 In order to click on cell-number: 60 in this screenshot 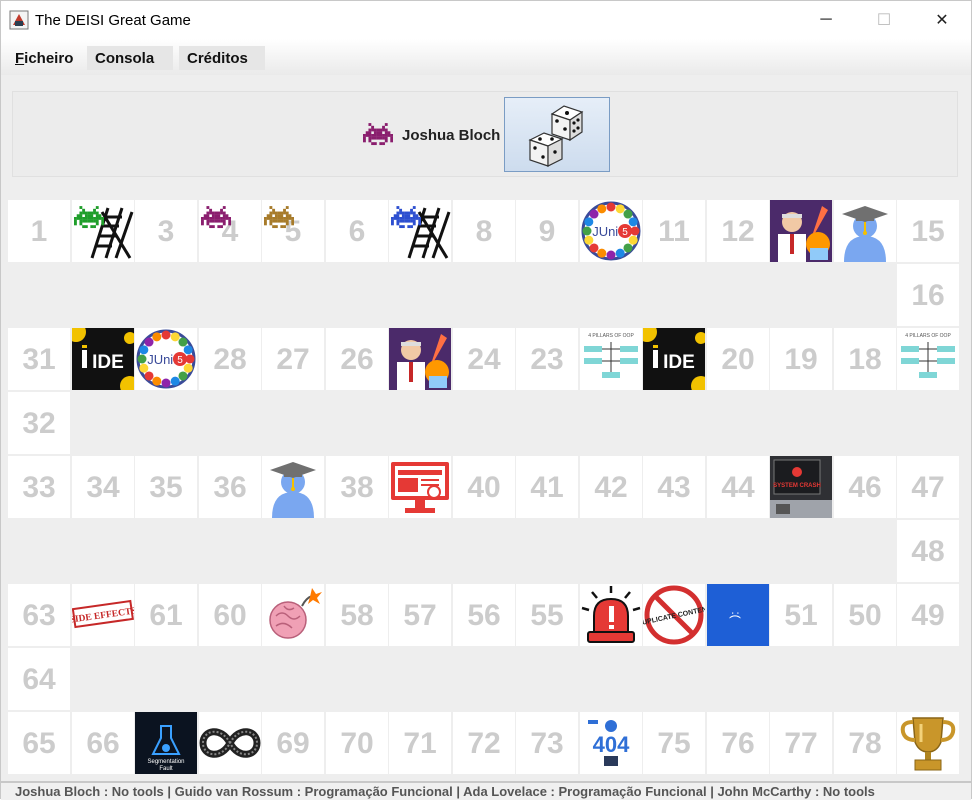, I will do `click(230, 615)`.